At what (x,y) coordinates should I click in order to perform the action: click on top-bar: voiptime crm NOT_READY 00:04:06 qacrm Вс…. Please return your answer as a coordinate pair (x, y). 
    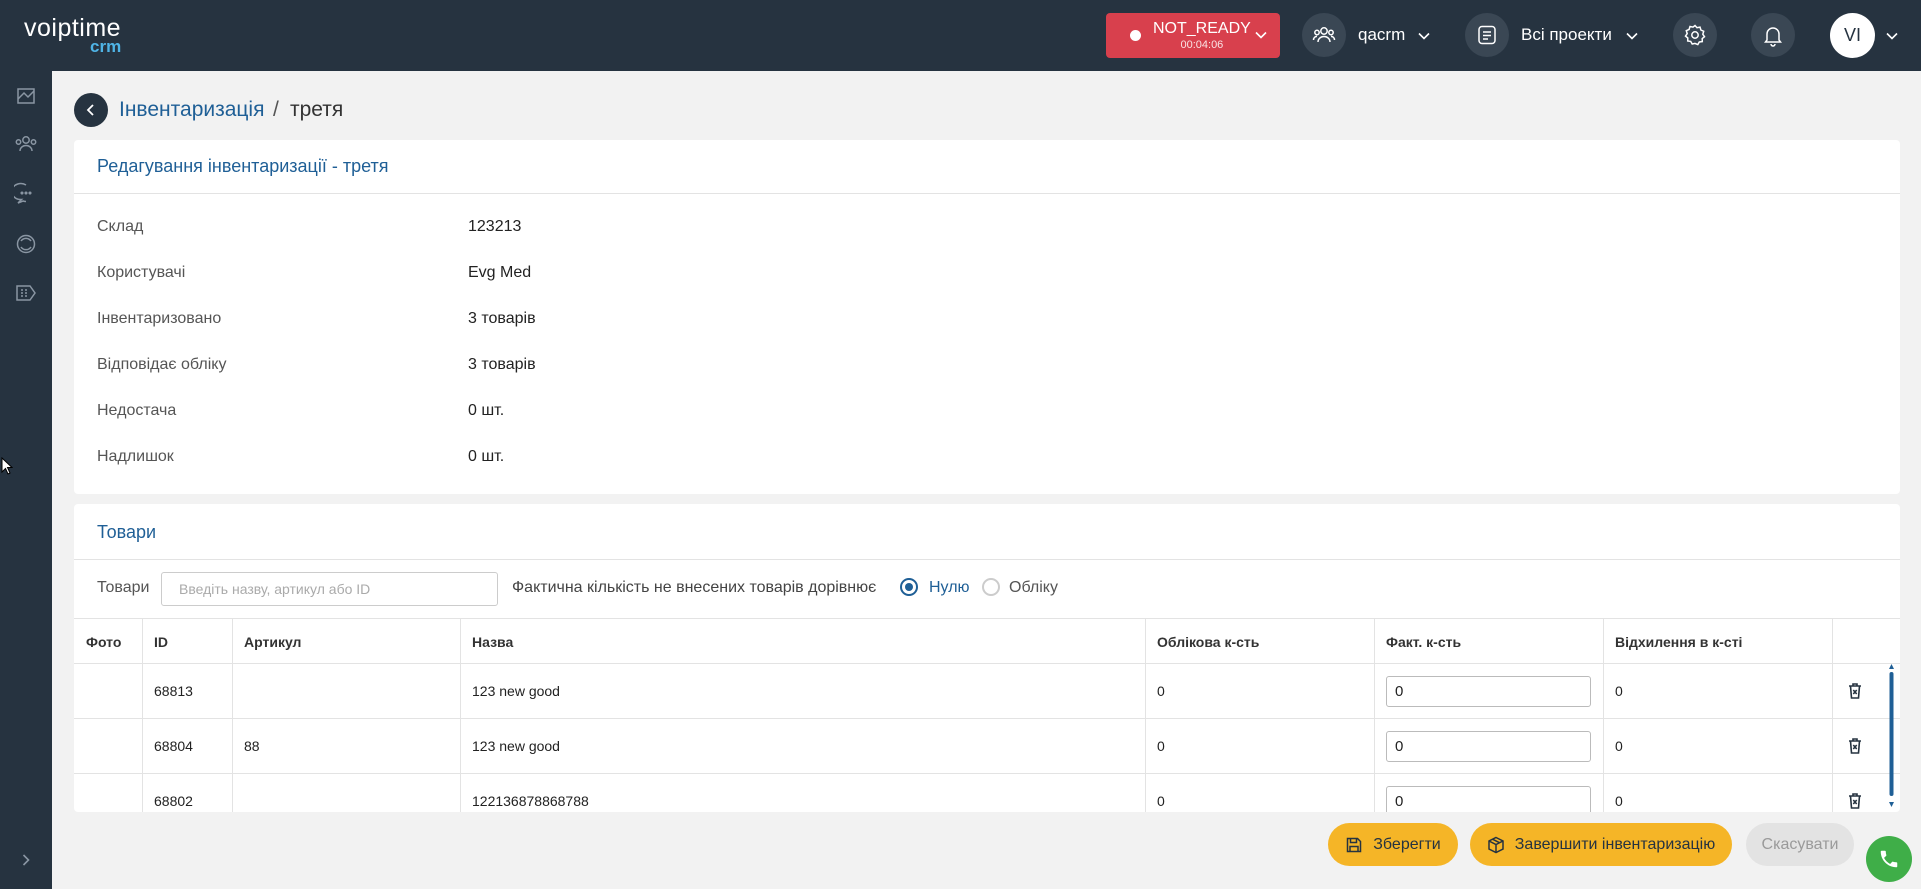
    Looking at the image, I should click on (960, 35).